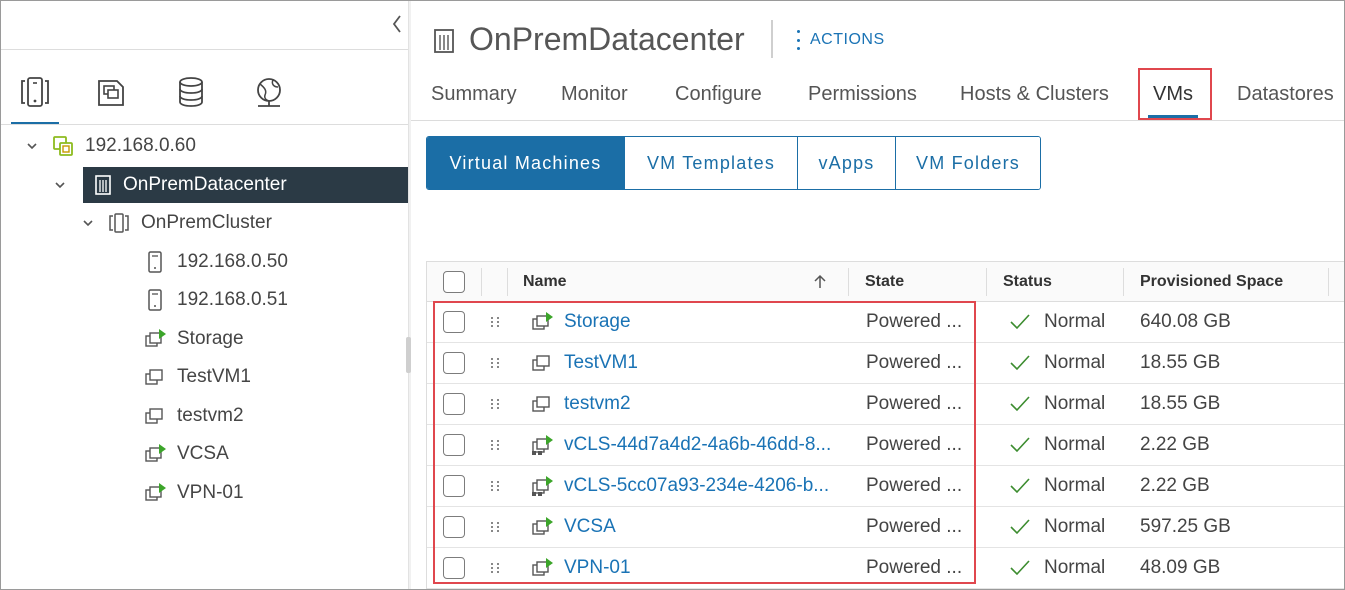  I want to click on tab-storage, so click(191, 98).